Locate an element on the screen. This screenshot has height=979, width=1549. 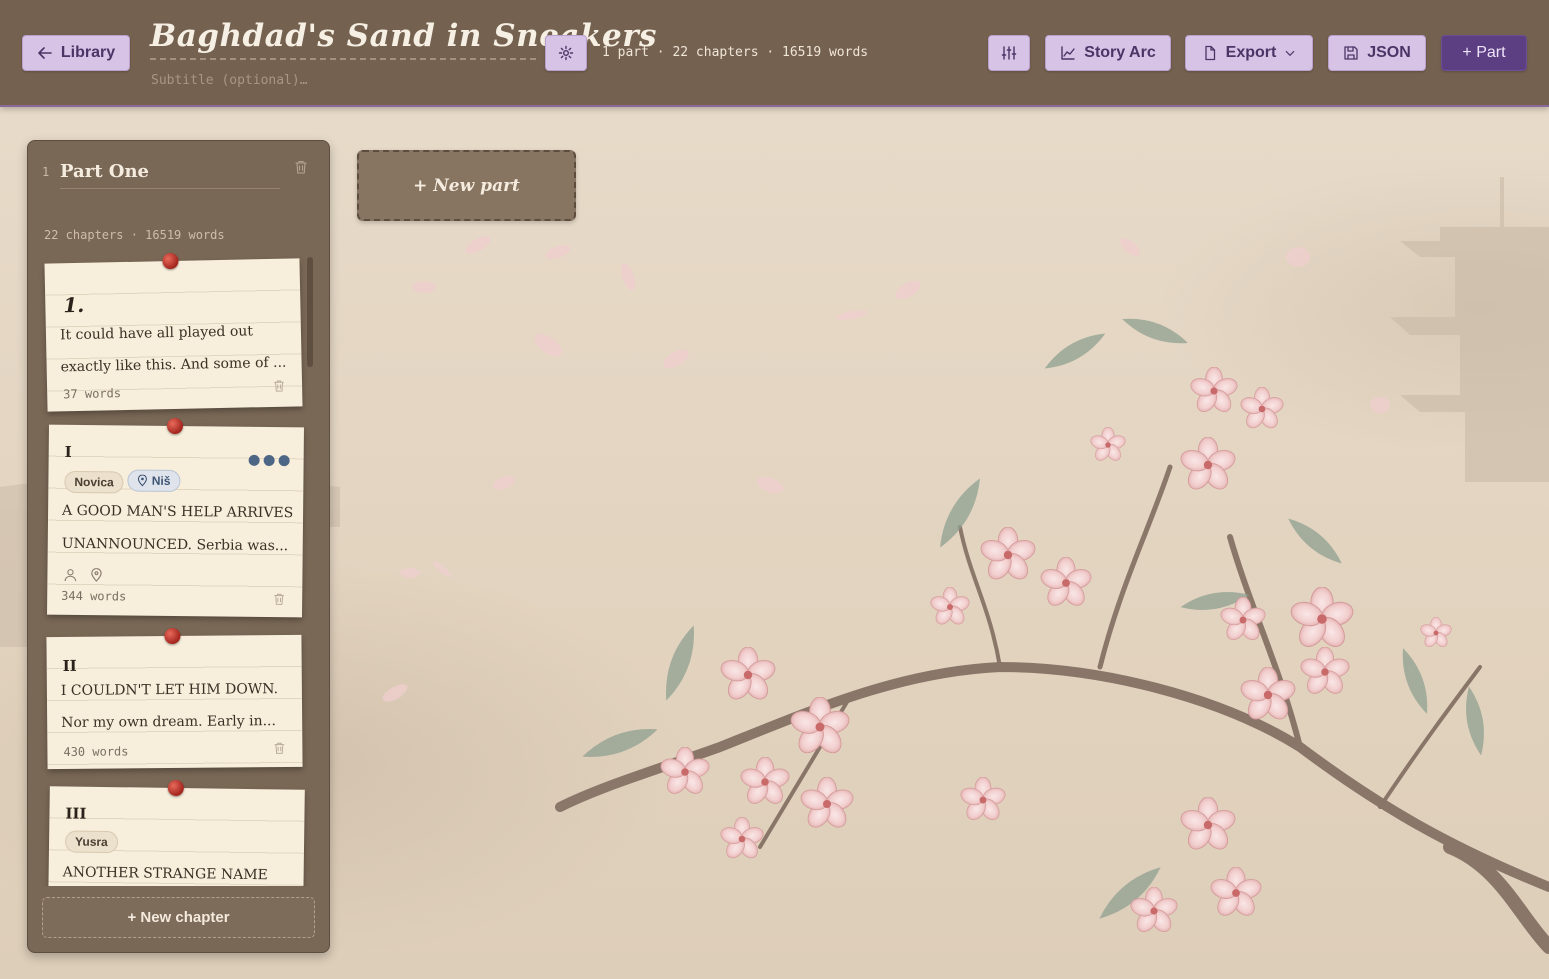
chart-line-icon is located at coordinates (1068, 53).